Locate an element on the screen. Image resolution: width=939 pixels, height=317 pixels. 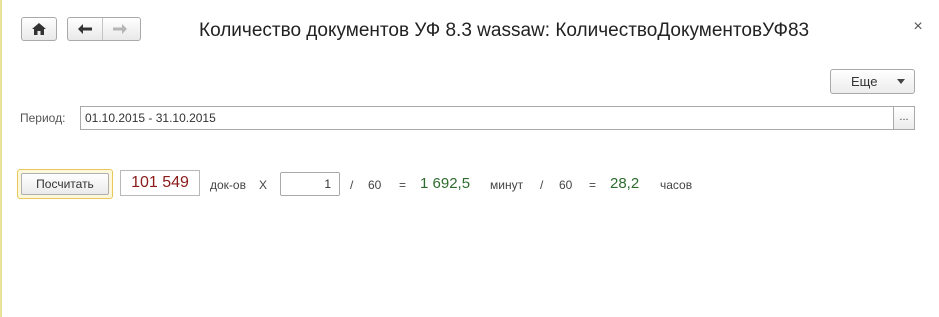
divisor-1: 60 is located at coordinates (375, 185).